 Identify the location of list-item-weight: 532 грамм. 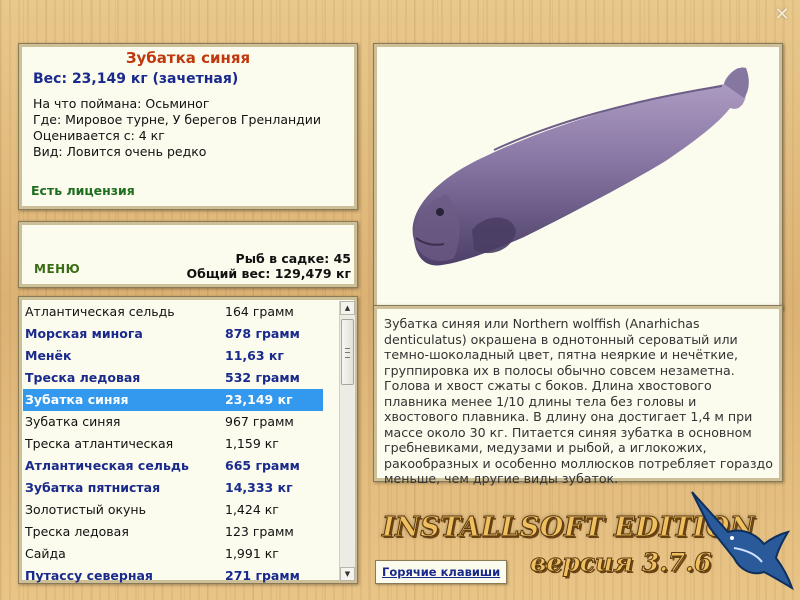
(262, 377).